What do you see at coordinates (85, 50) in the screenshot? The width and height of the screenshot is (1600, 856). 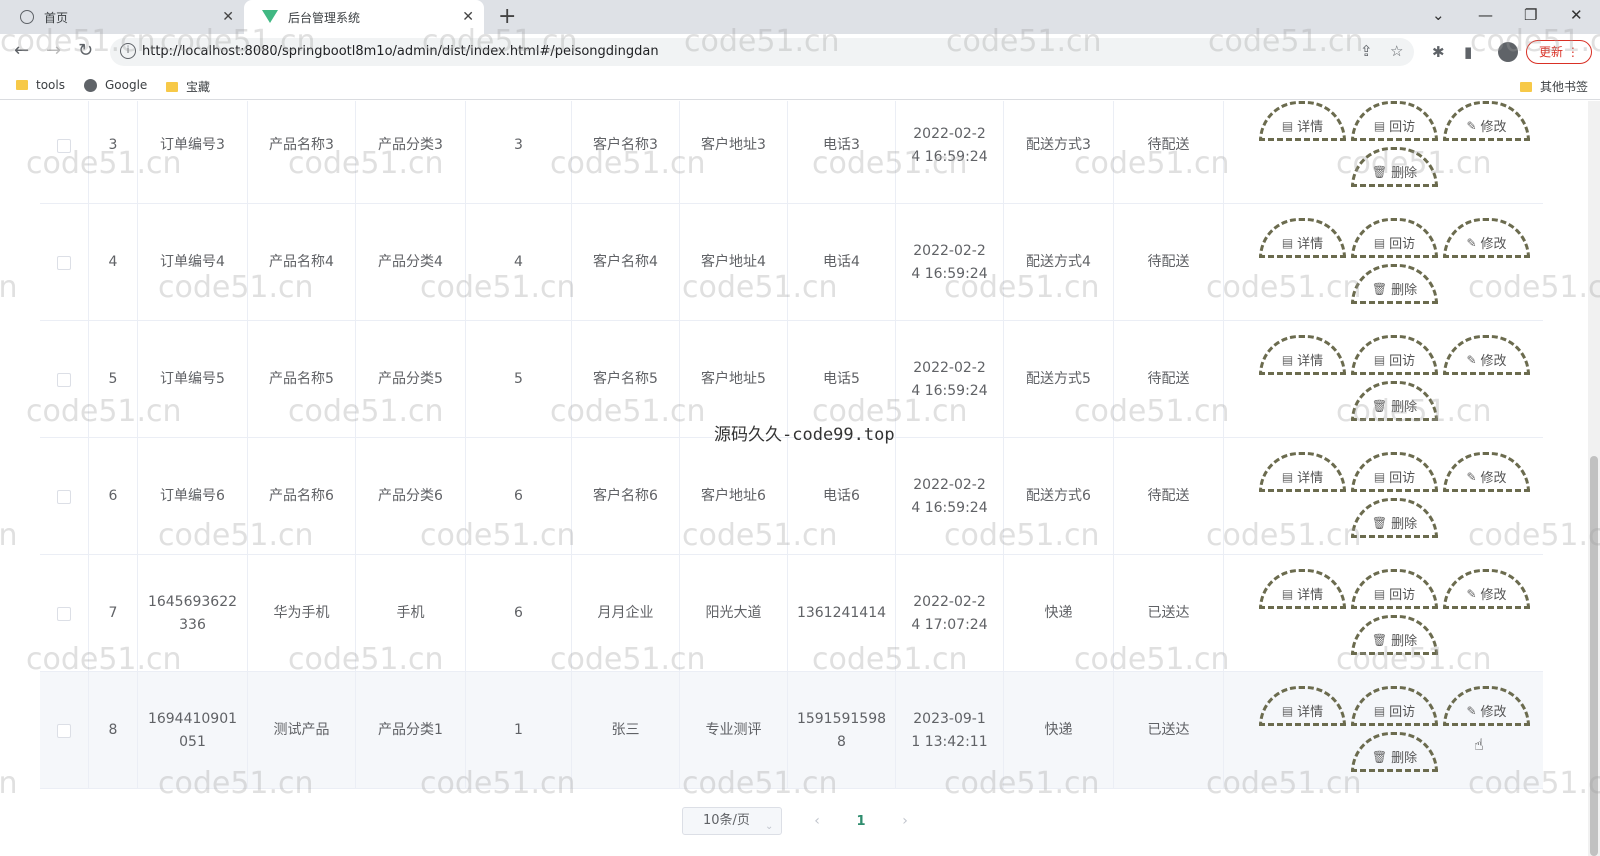 I see `reload-icon: ↻` at bounding box center [85, 50].